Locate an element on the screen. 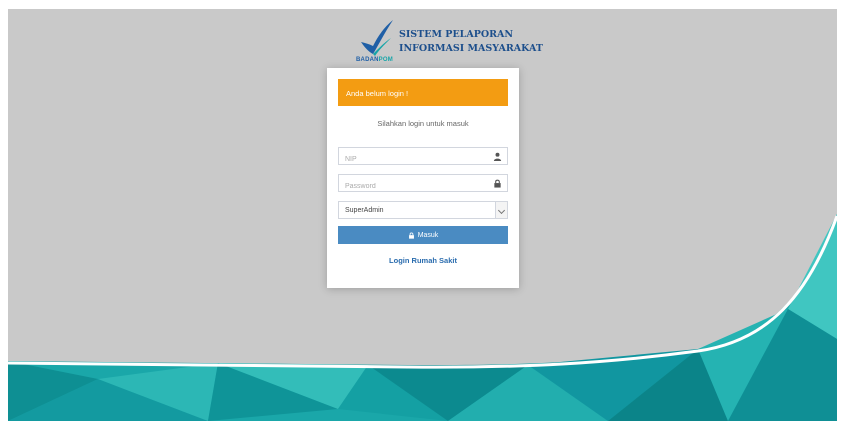 Image resolution: width=845 pixels, height=421 pixels. password-input is located at coordinates (409, 186).